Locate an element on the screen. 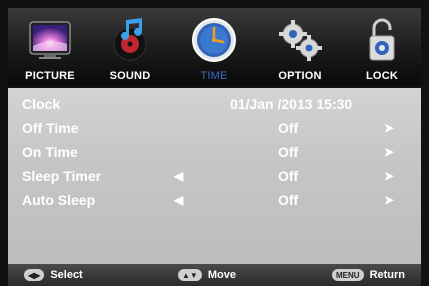 Image resolution: width=429 pixels, height=286 pixels. setting-label: Off Time is located at coordinates (50, 128).